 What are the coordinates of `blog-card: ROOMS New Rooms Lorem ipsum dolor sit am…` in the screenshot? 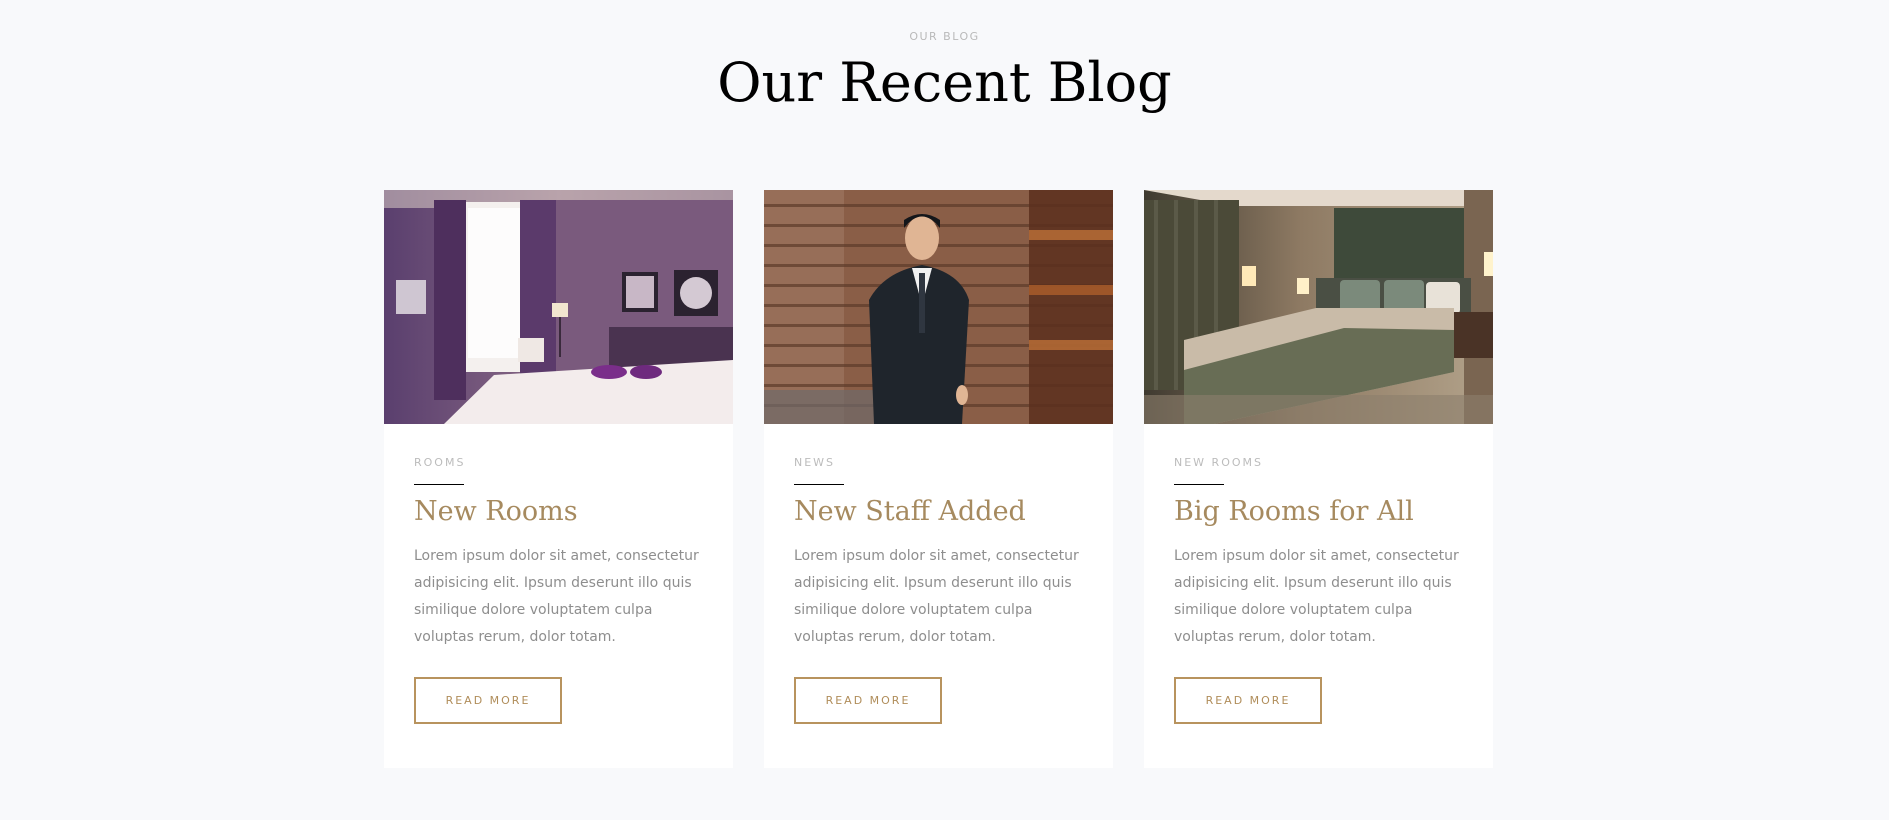 It's located at (558, 479).